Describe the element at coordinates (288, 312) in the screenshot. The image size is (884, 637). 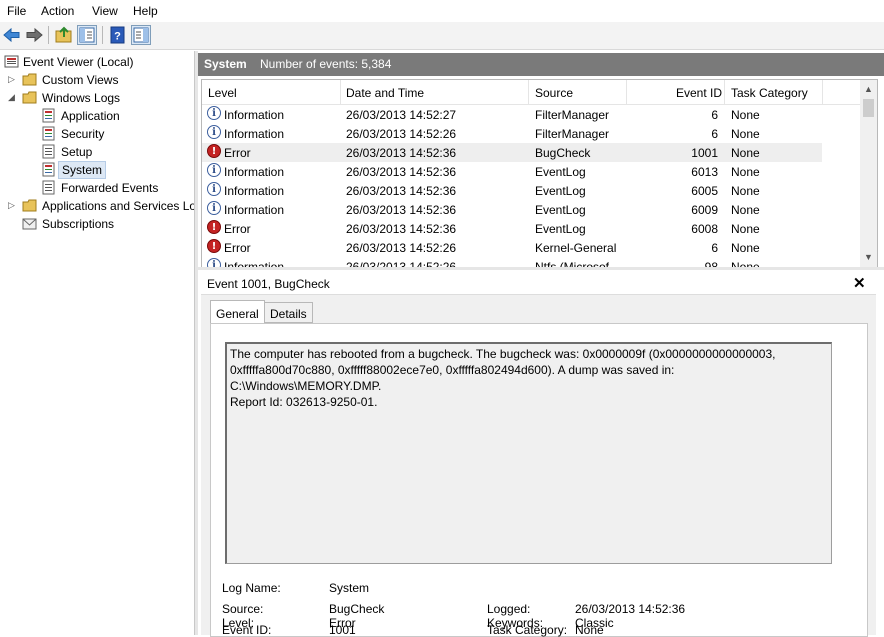
I see `tab-details: Details` at that location.